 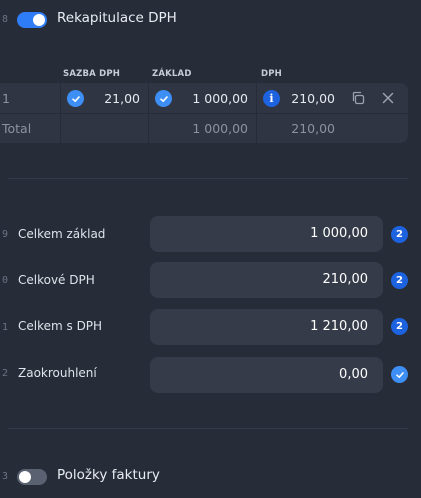 What do you see at coordinates (56, 280) in the screenshot?
I see `total-vat-label: Celkové DPH` at bounding box center [56, 280].